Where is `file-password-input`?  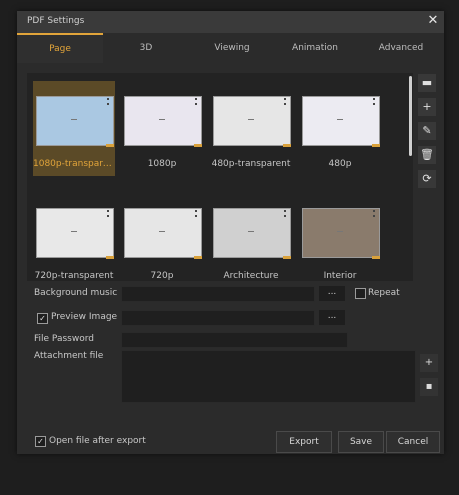 file-password-input is located at coordinates (234, 340).